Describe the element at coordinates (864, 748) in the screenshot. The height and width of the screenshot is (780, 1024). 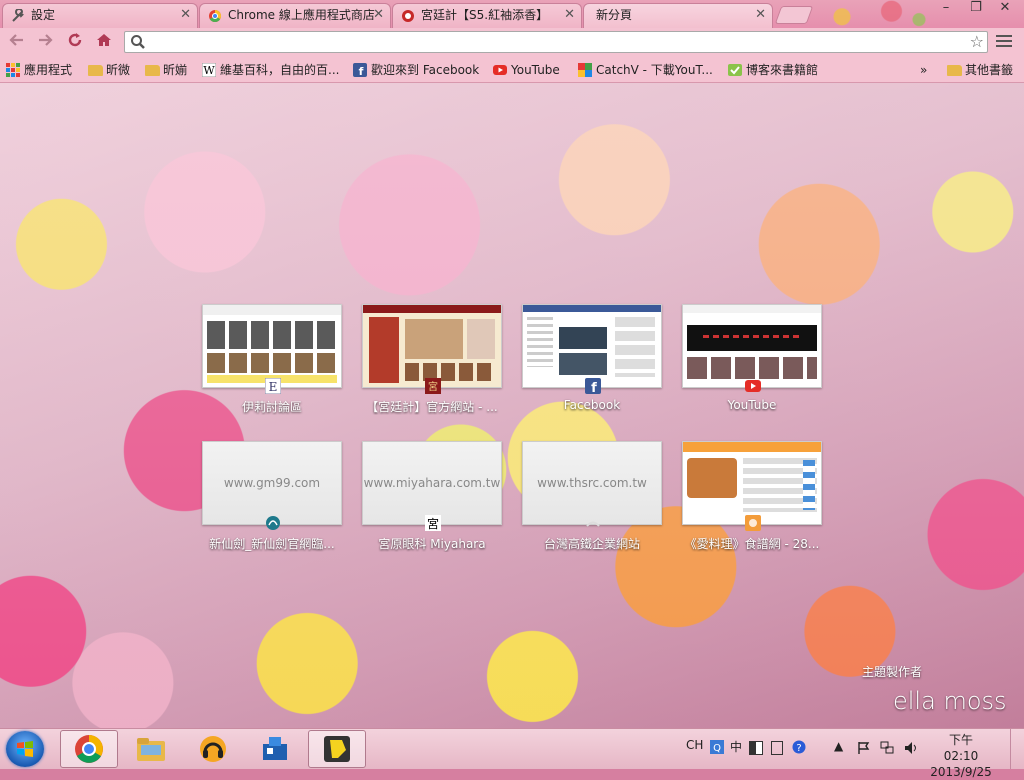
I see `action-center-flag-icon` at that location.